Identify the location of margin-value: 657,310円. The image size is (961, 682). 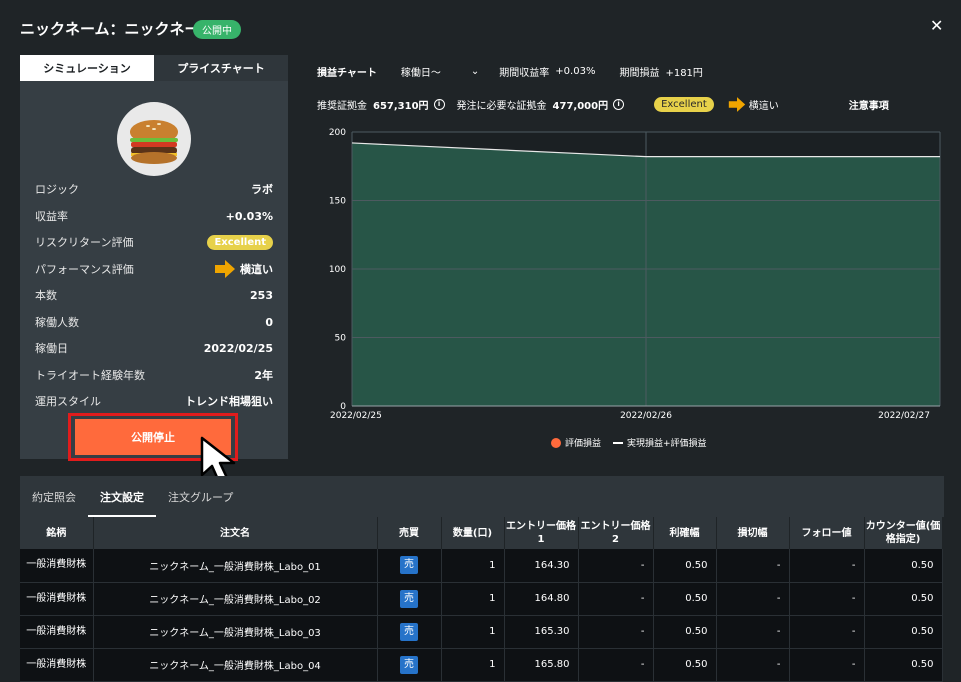
(401, 106).